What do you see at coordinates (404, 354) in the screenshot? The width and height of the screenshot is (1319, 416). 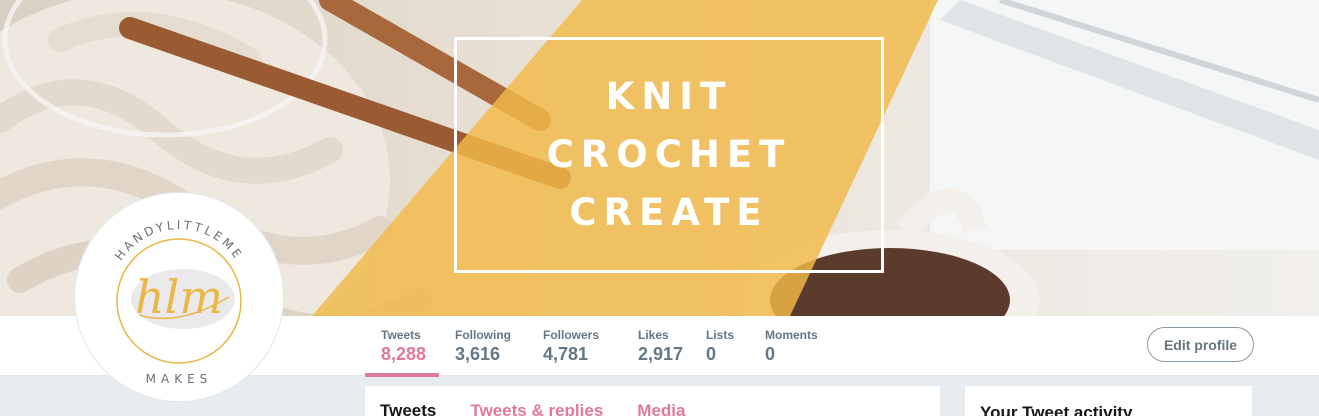 I see `stat-value: 8,288` at bounding box center [404, 354].